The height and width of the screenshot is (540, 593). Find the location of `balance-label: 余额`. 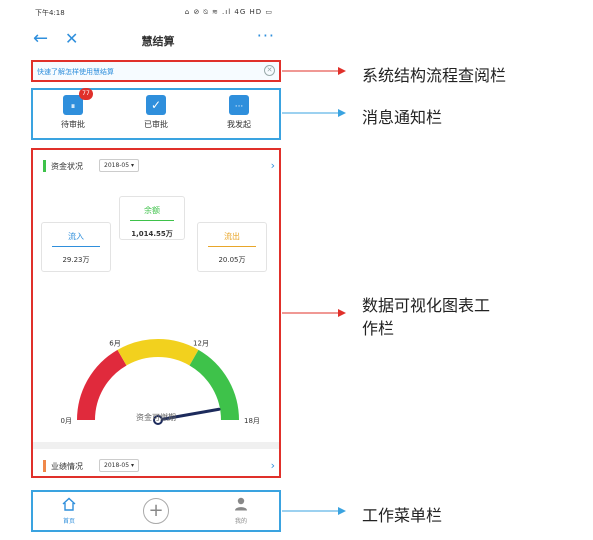

balance-label: 余额 is located at coordinates (152, 210).